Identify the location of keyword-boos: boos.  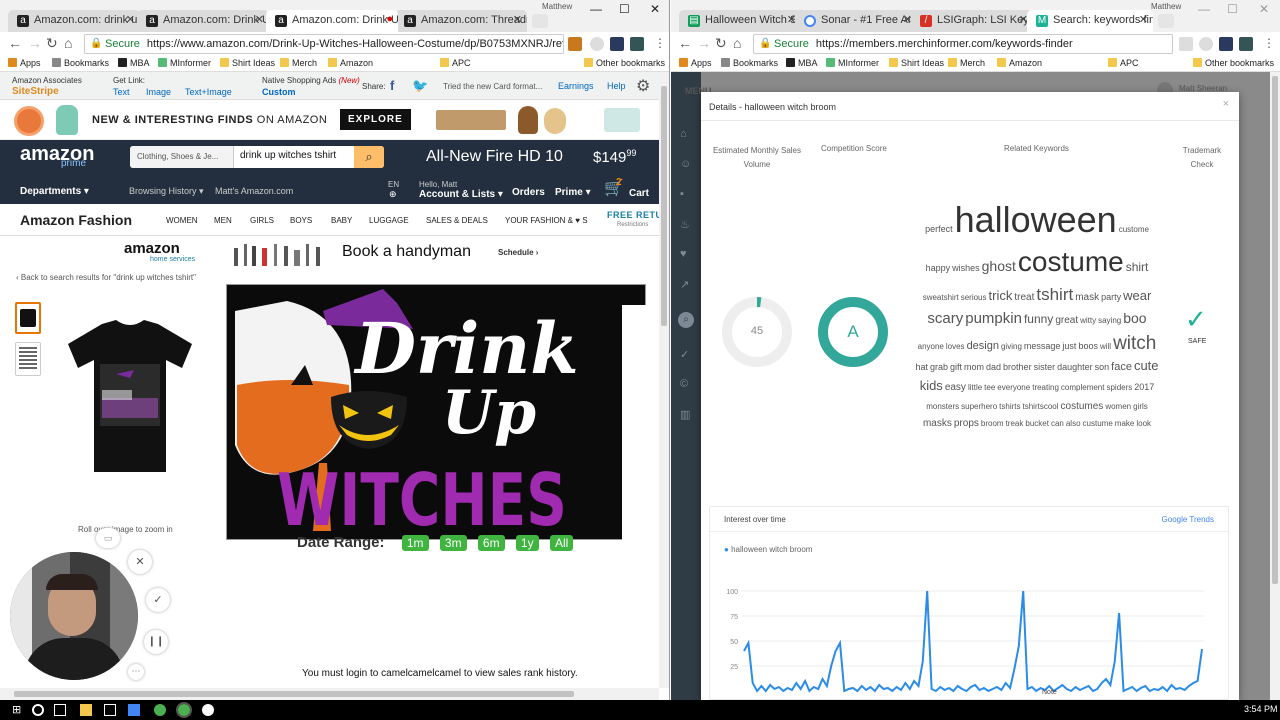
(1088, 346).